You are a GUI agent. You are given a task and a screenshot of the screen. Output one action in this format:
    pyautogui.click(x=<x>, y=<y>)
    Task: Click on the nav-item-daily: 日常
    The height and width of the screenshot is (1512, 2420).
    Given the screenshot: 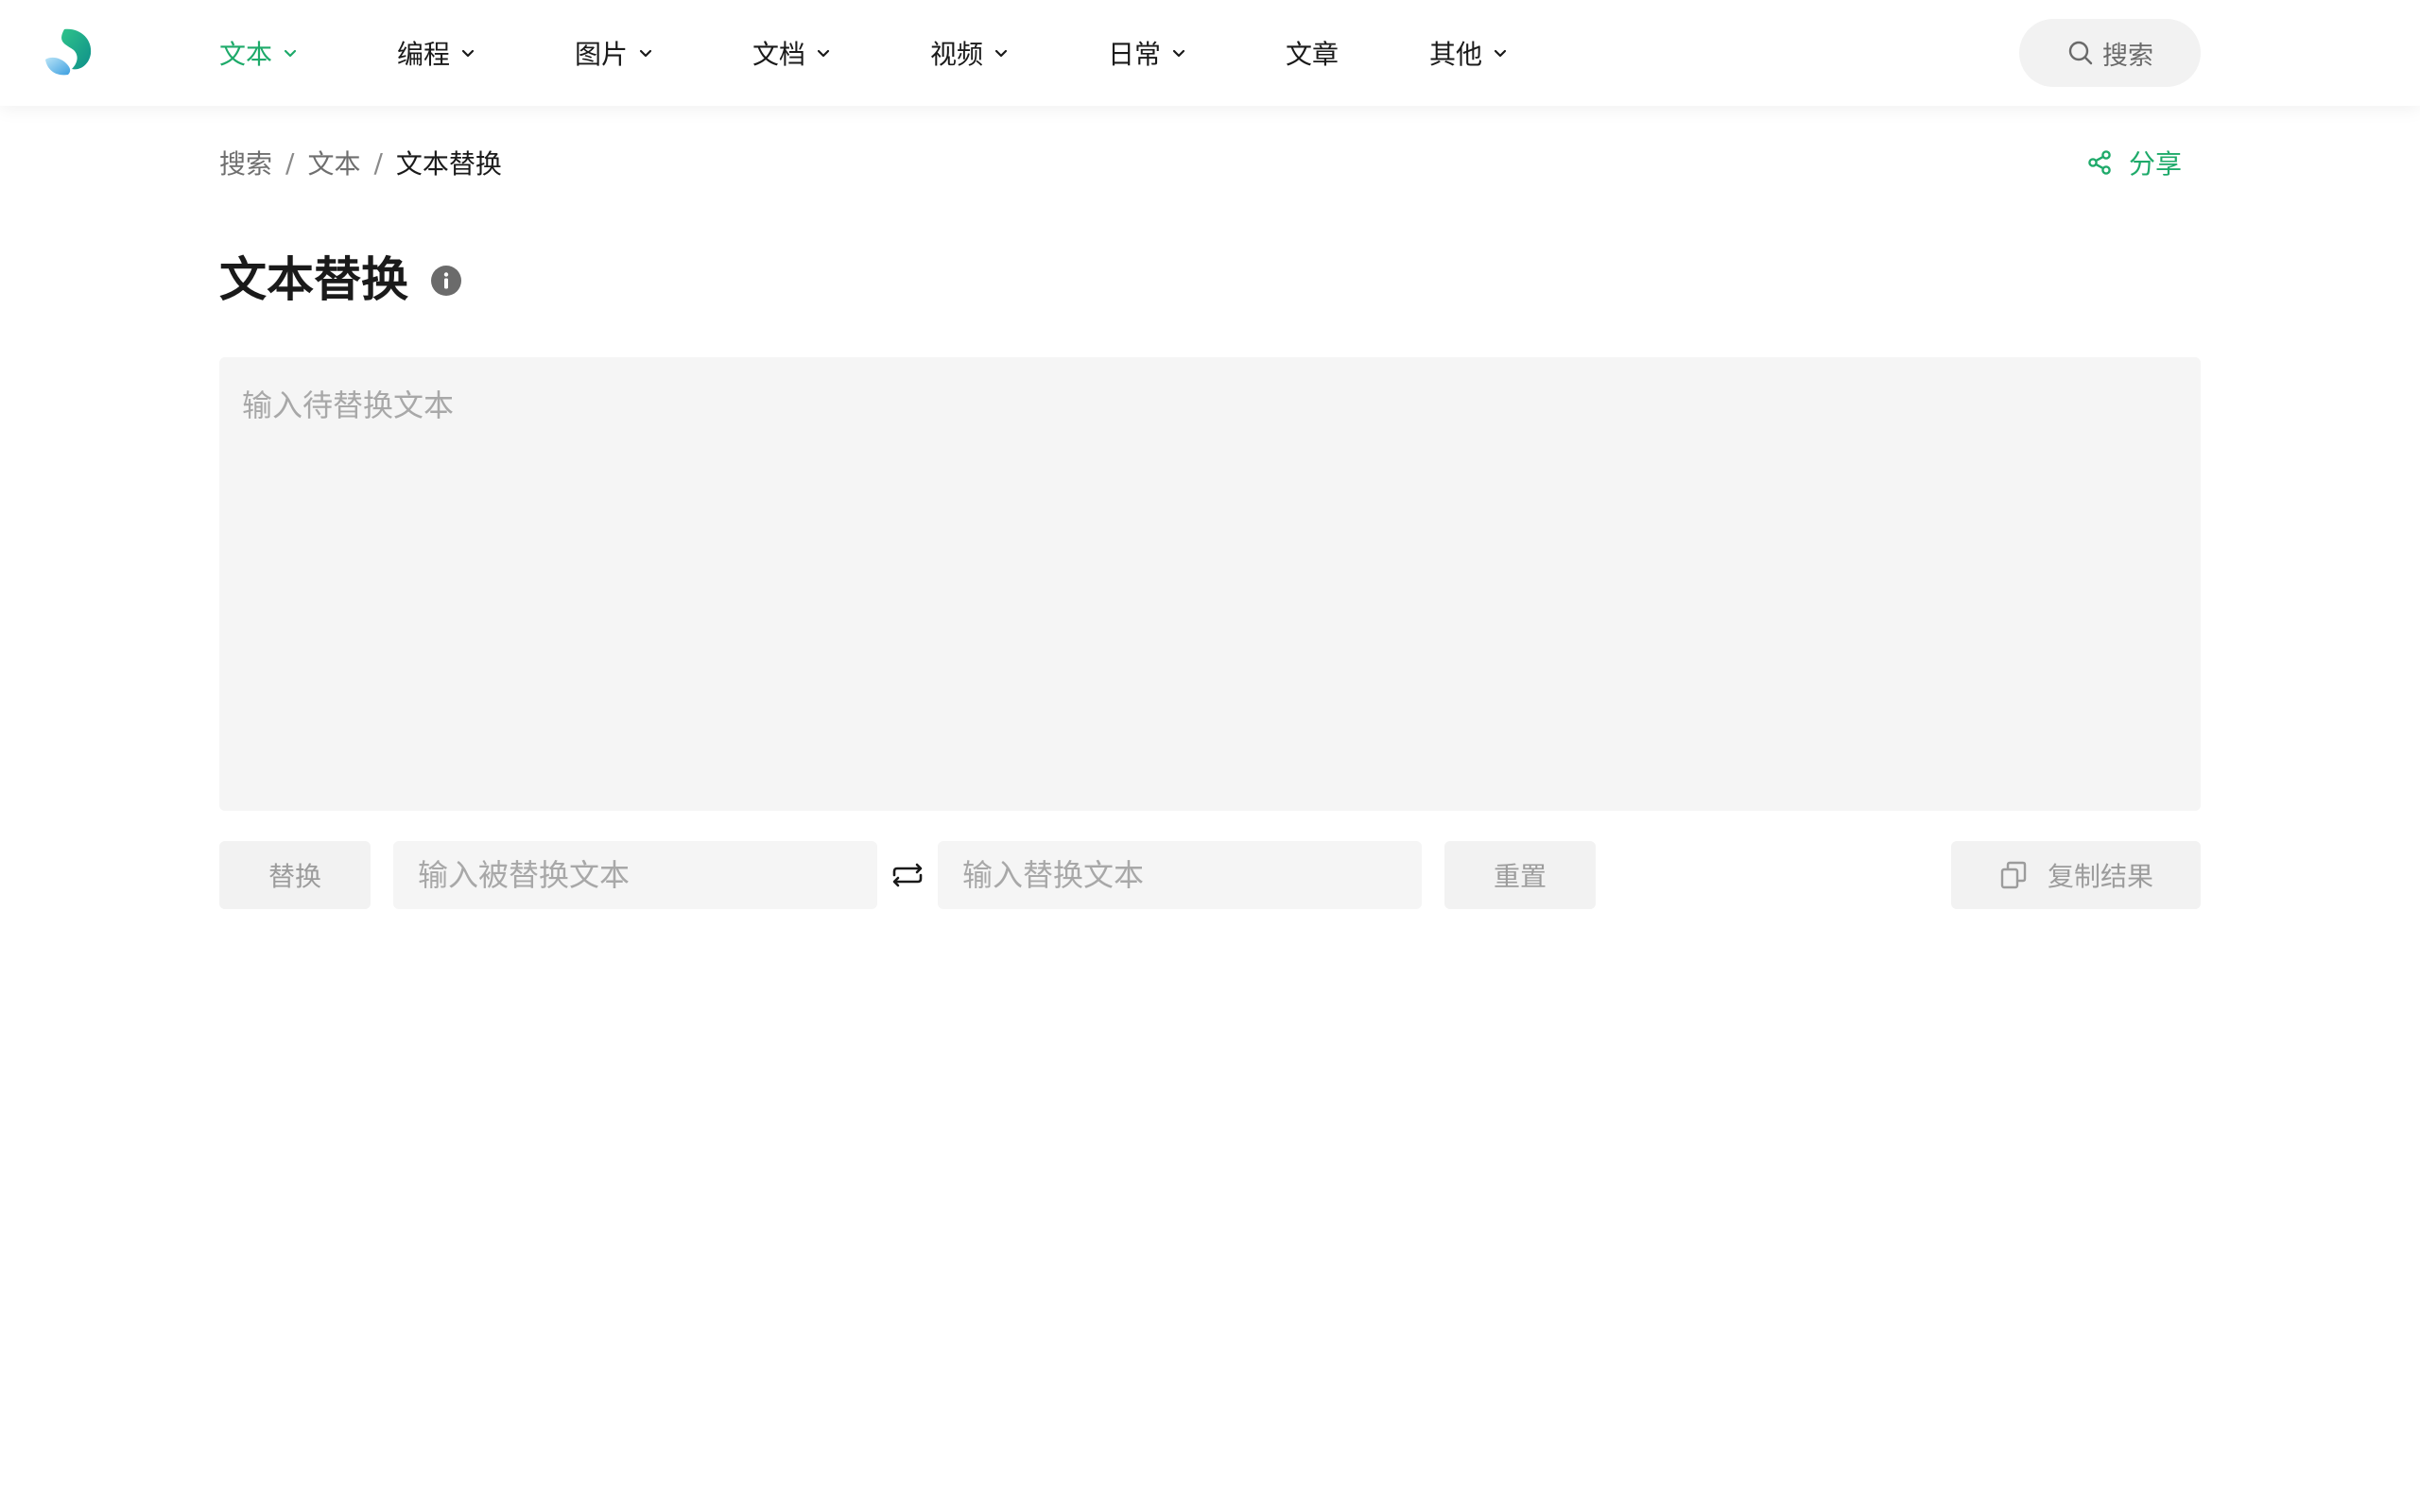 What is the action you would take?
    pyautogui.click(x=1147, y=53)
    